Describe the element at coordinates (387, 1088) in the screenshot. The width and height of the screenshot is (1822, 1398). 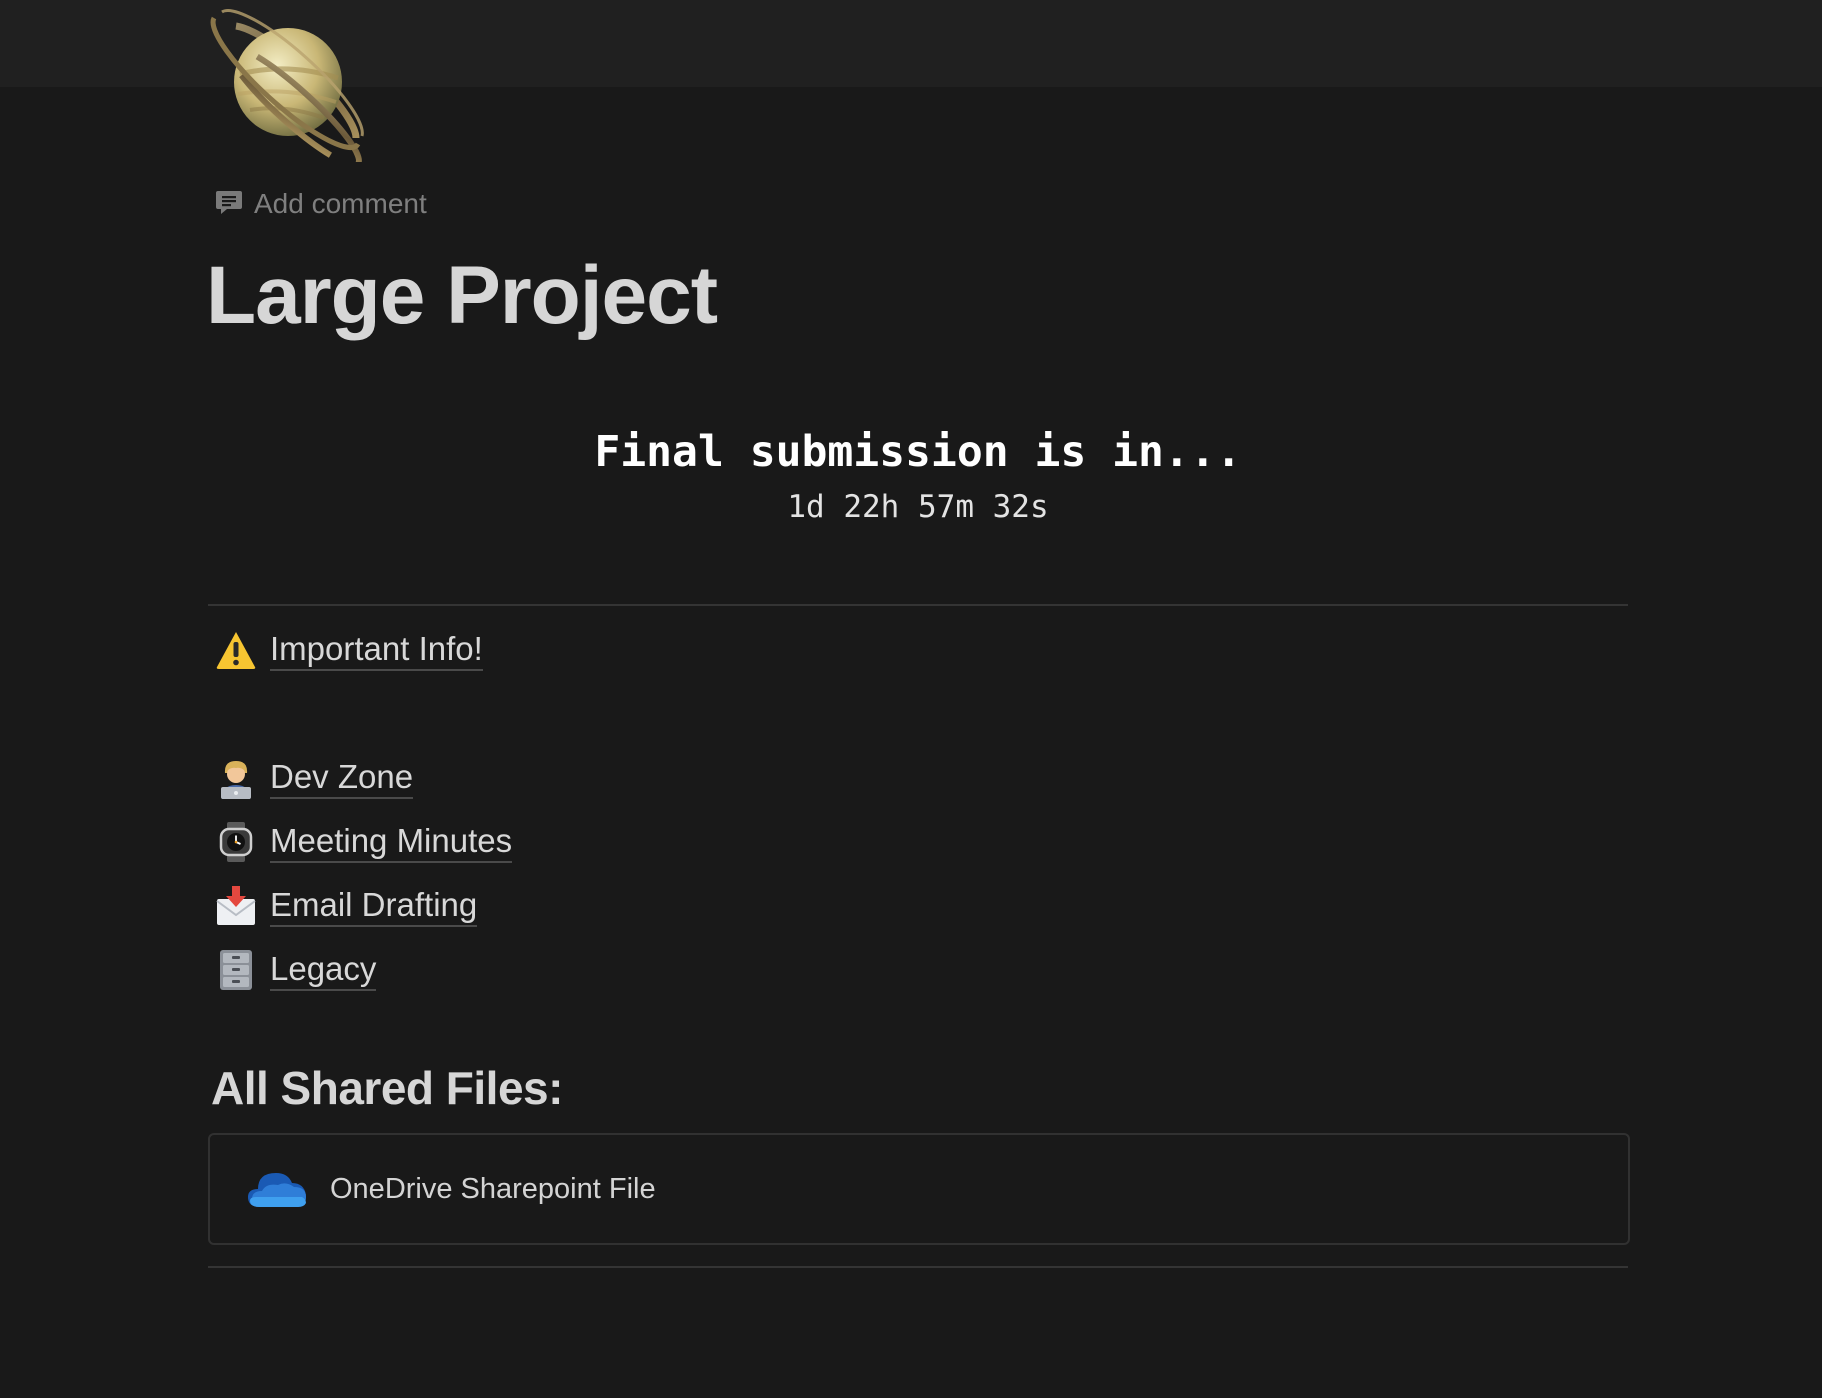
I see `shared-files-heading: All Shared Files:` at that location.